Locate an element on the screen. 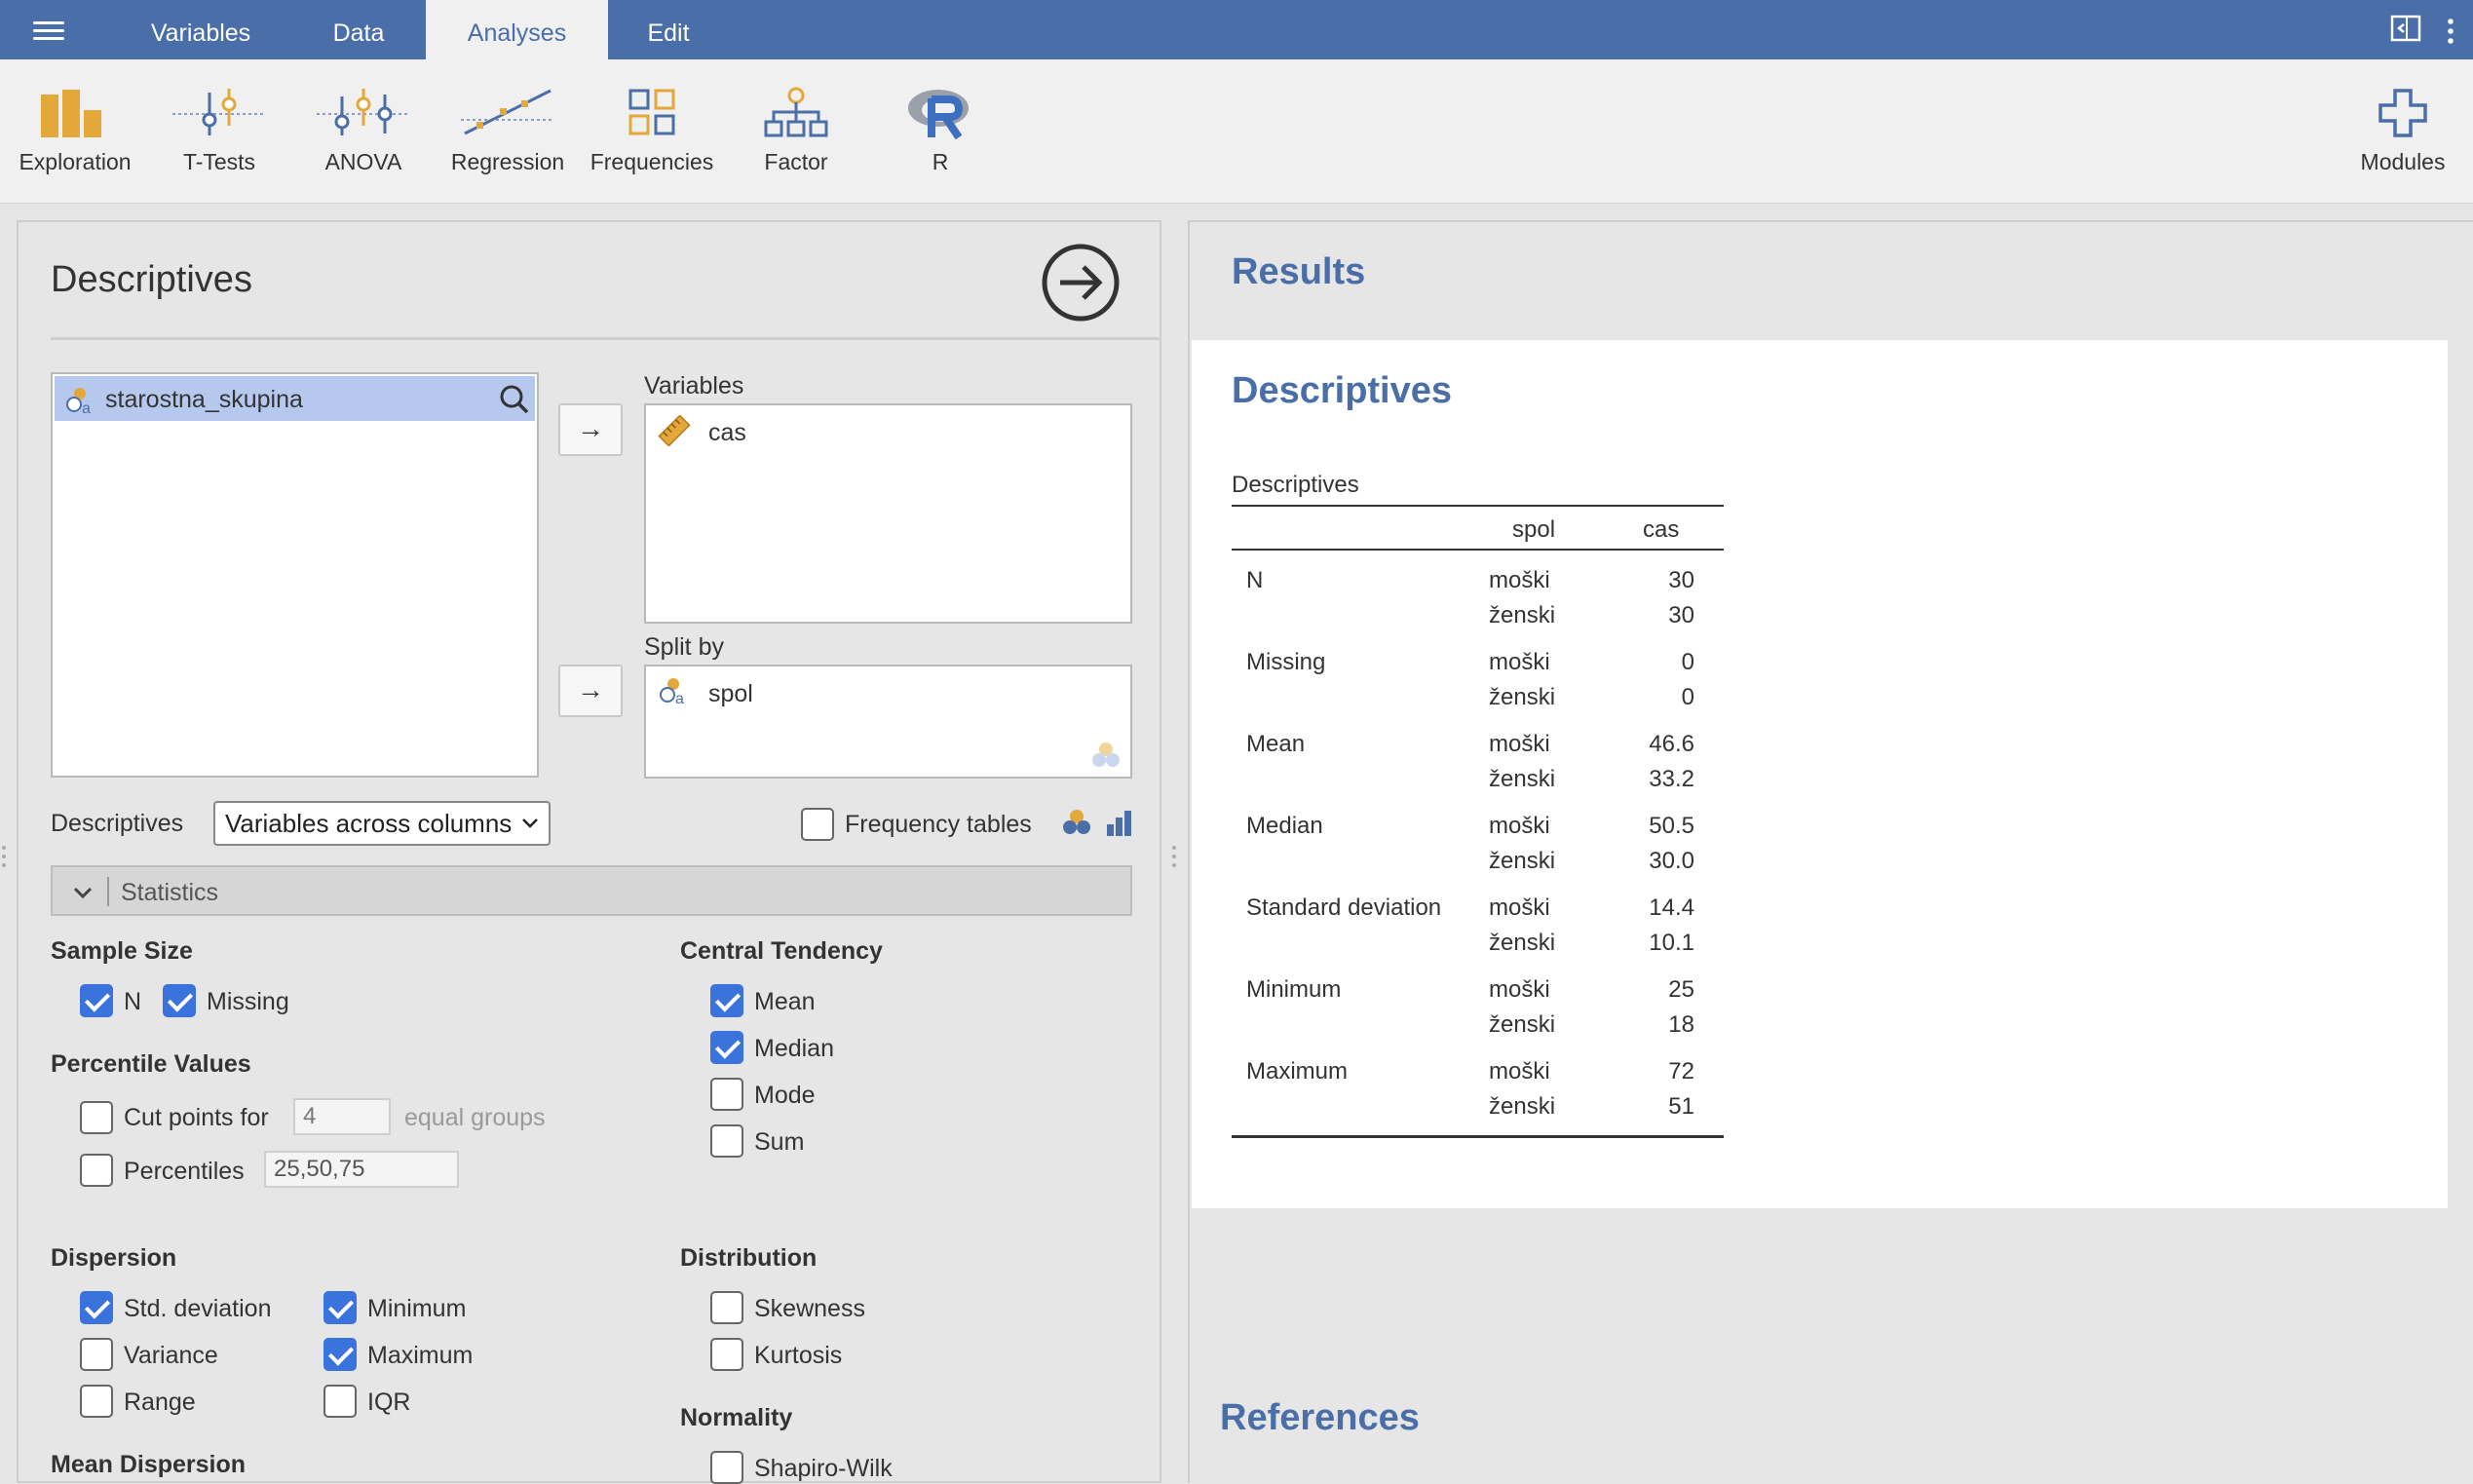  median-label: Median is located at coordinates (794, 1048).